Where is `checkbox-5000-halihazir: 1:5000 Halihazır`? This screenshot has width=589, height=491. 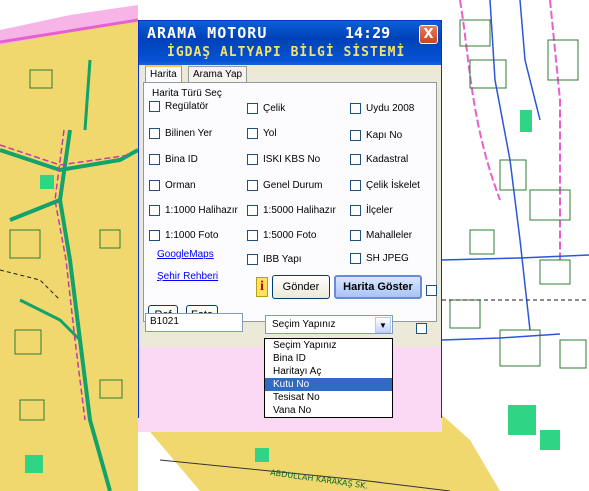 checkbox-5000-halihazir: 1:5000 Halihazır is located at coordinates (291, 210).